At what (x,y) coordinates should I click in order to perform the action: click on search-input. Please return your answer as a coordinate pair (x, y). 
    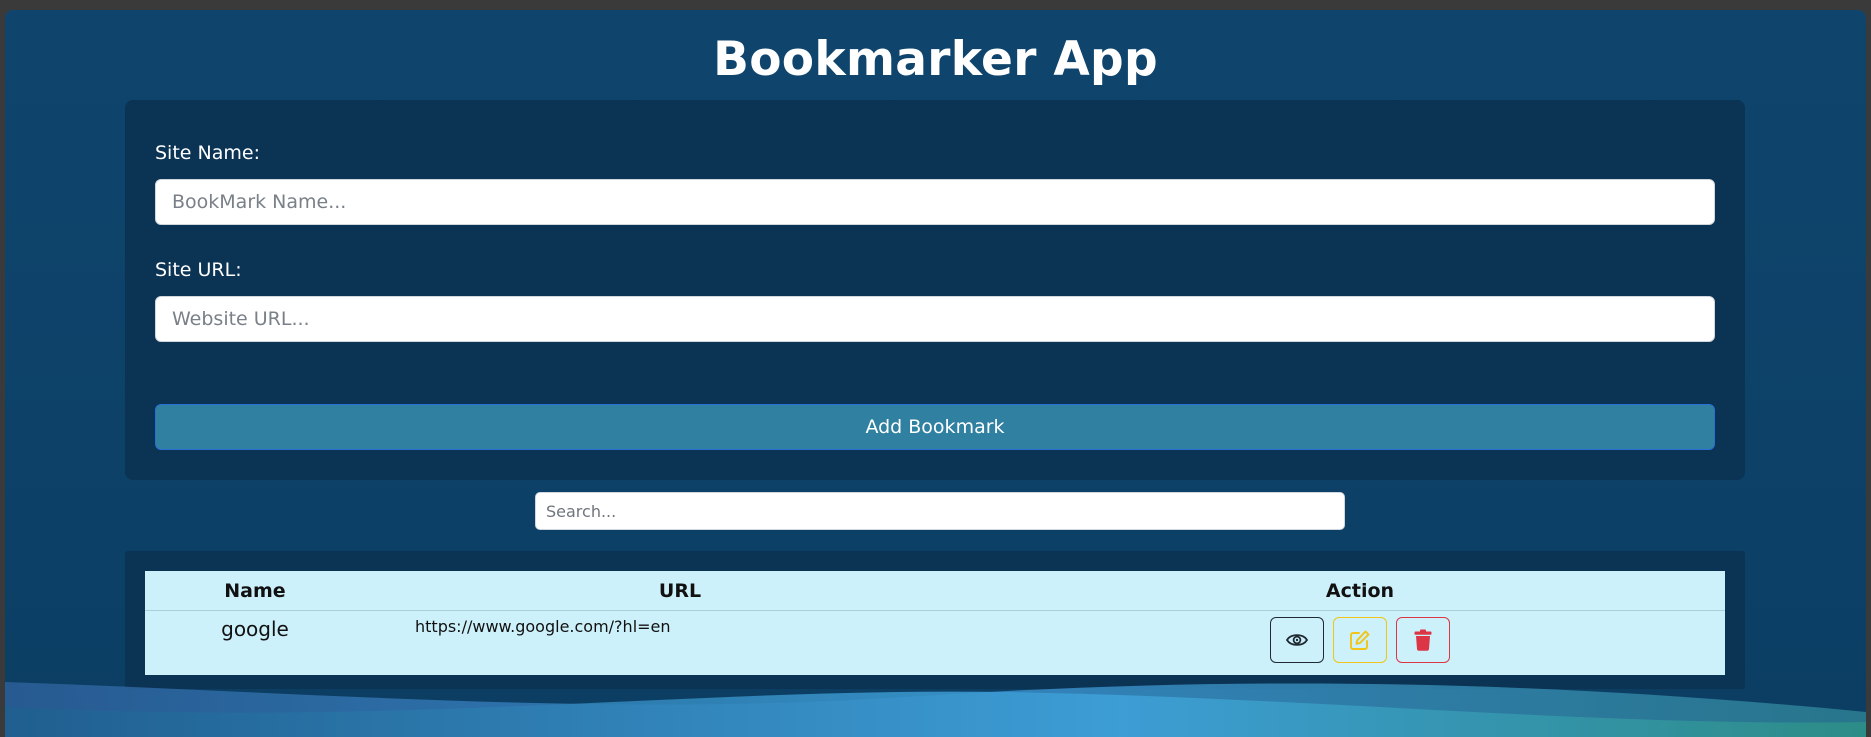
    Looking at the image, I should click on (940, 511).